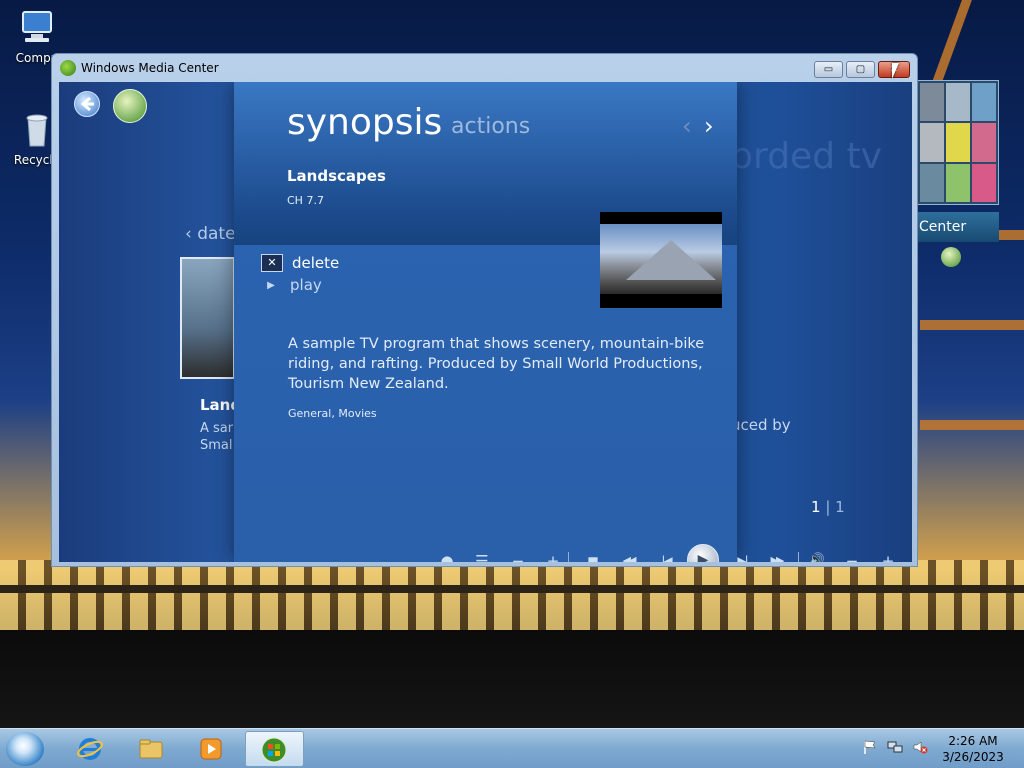  I want to click on gadget-label: Center, so click(958, 239).